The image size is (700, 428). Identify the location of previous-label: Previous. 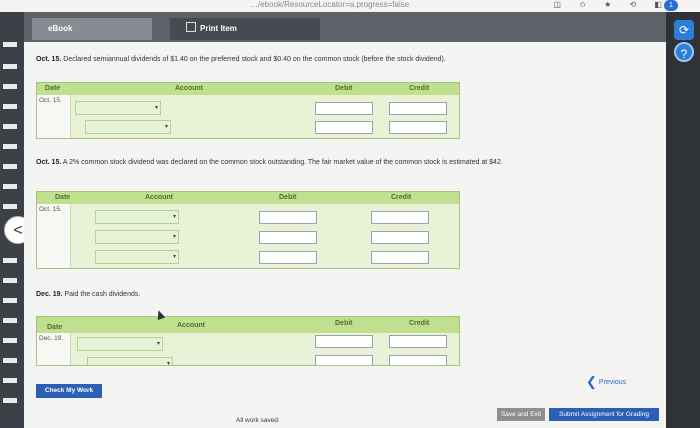
(612, 382).